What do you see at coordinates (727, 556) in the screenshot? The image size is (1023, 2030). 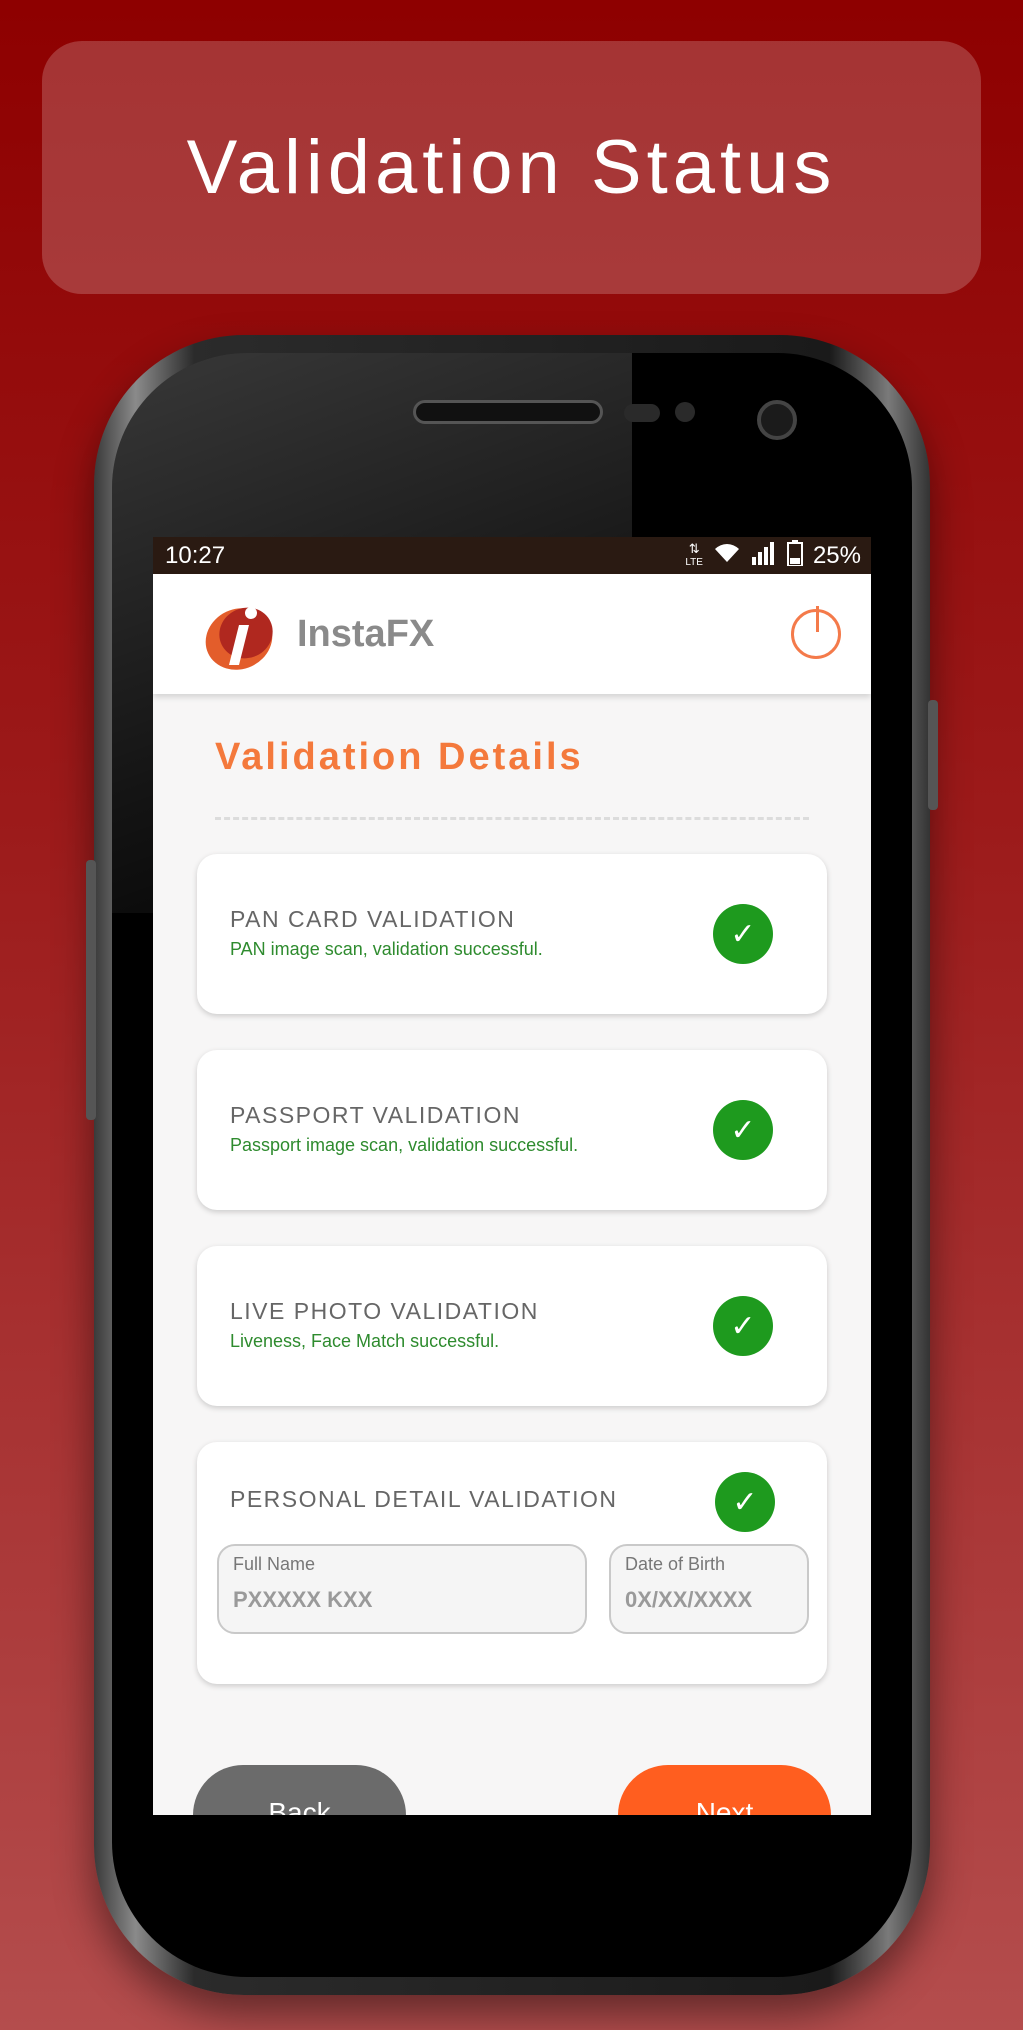 I see `wifi-icon` at bounding box center [727, 556].